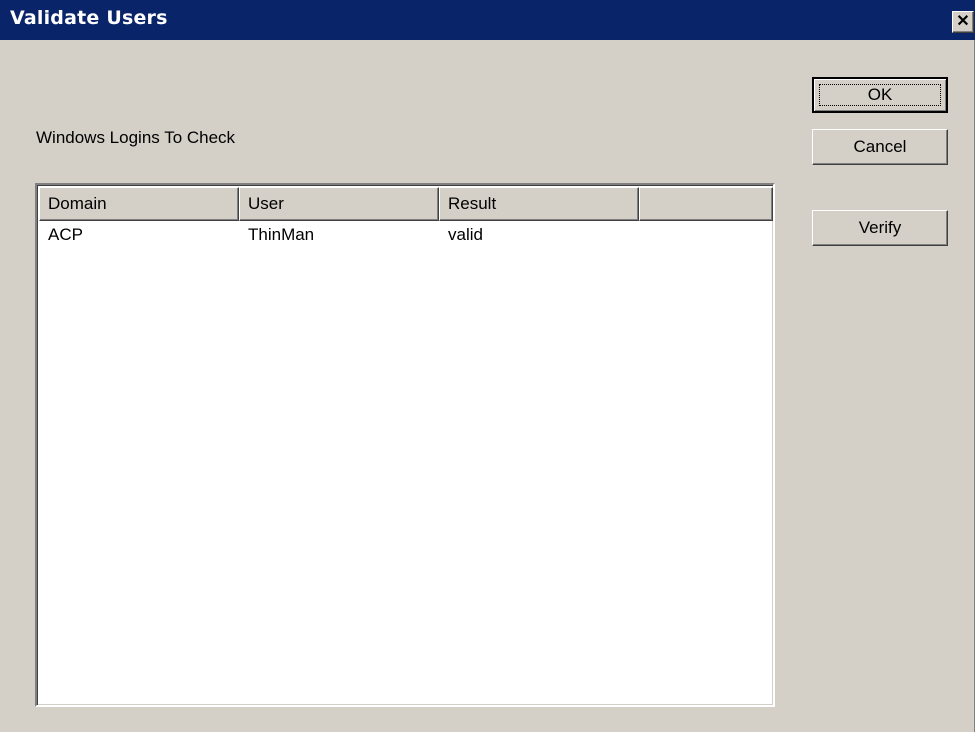 The height and width of the screenshot is (732, 975). Describe the element at coordinates (339, 204) in the screenshot. I see `column-header-user: User` at that location.